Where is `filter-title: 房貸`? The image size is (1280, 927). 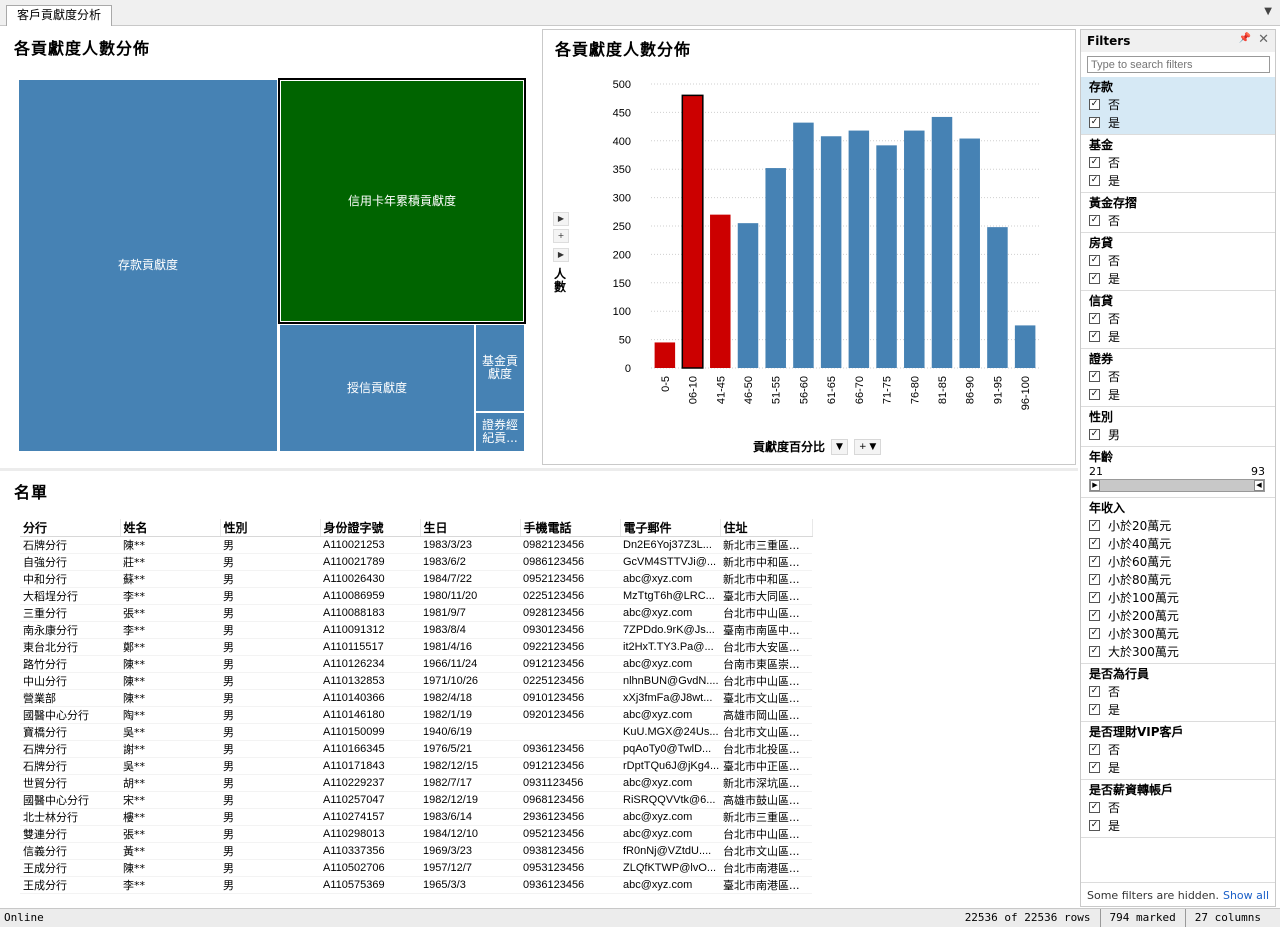 filter-title: 房貸 is located at coordinates (1182, 243).